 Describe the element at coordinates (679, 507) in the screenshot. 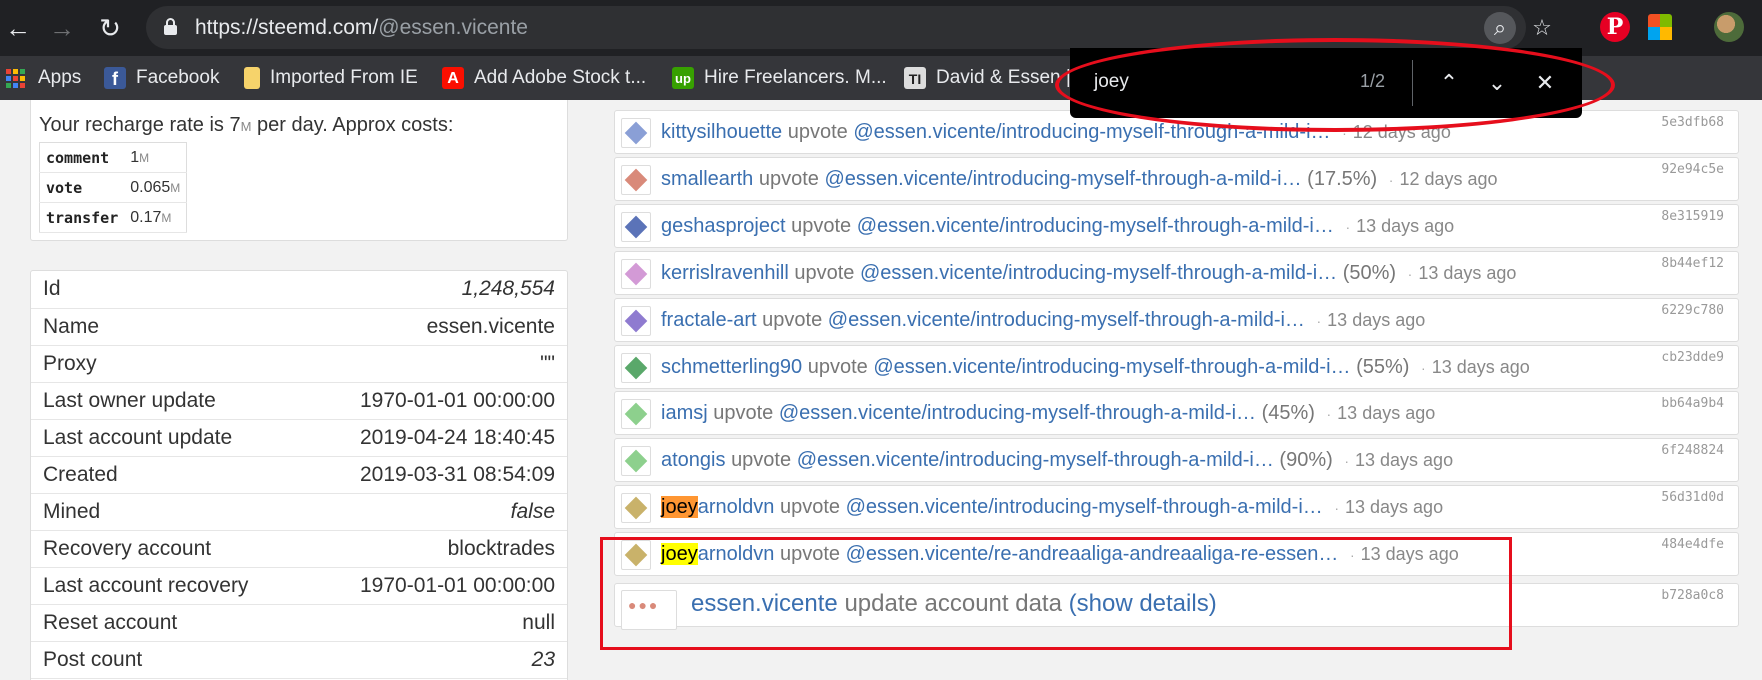

I see `find-match-highlight: joey` at that location.